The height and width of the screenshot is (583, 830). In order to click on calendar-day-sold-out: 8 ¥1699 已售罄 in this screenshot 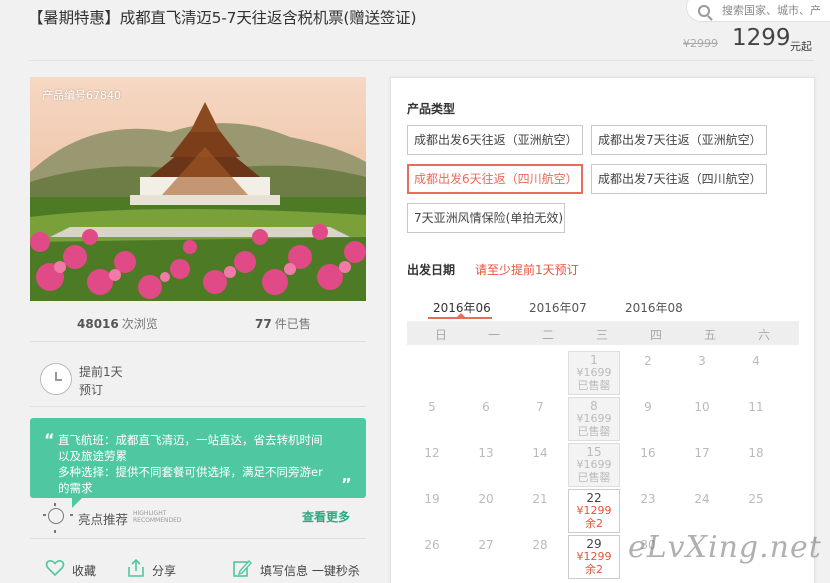, I will do `click(594, 419)`.